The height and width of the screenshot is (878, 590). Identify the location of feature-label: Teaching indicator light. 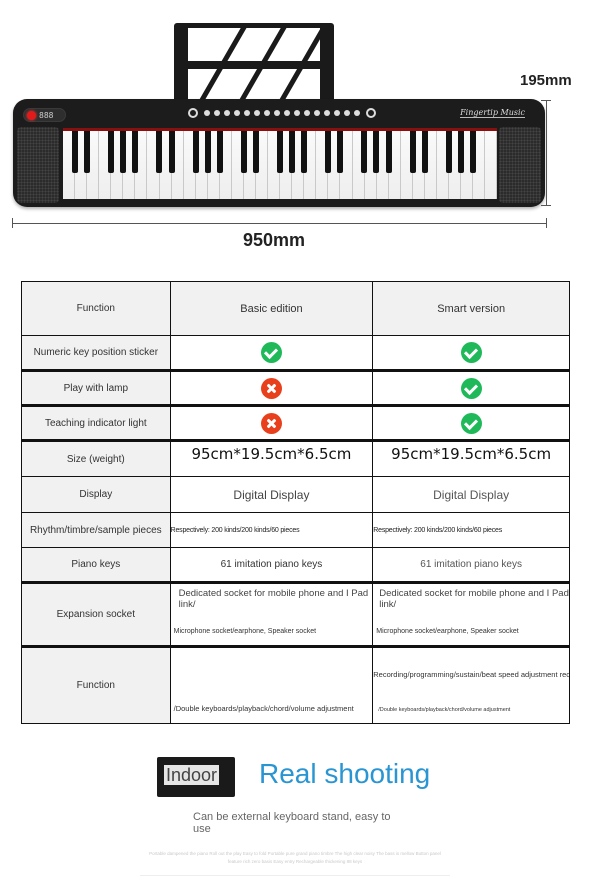
(96, 422).